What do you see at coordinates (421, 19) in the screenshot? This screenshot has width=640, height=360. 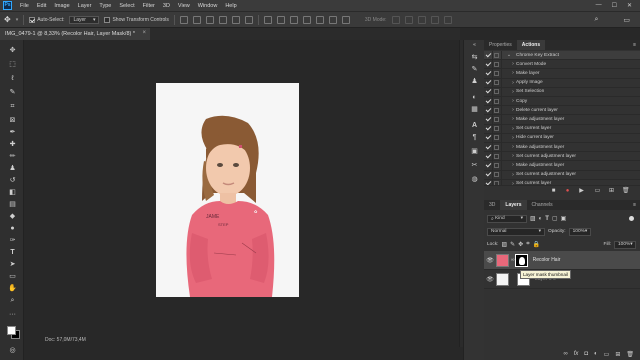 I see `3d-drag-icon` at bounding box center [421, 19].